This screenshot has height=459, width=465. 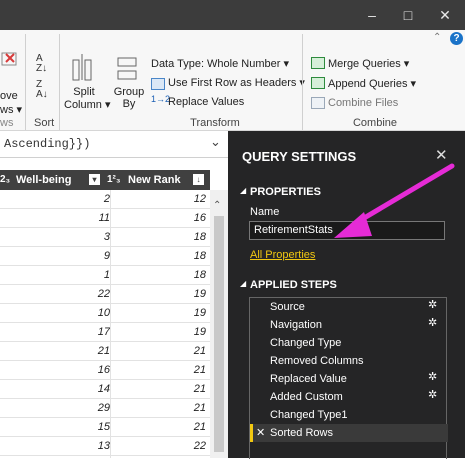 I want to click on close-window-button: ✕, so click(x=445, y=15).